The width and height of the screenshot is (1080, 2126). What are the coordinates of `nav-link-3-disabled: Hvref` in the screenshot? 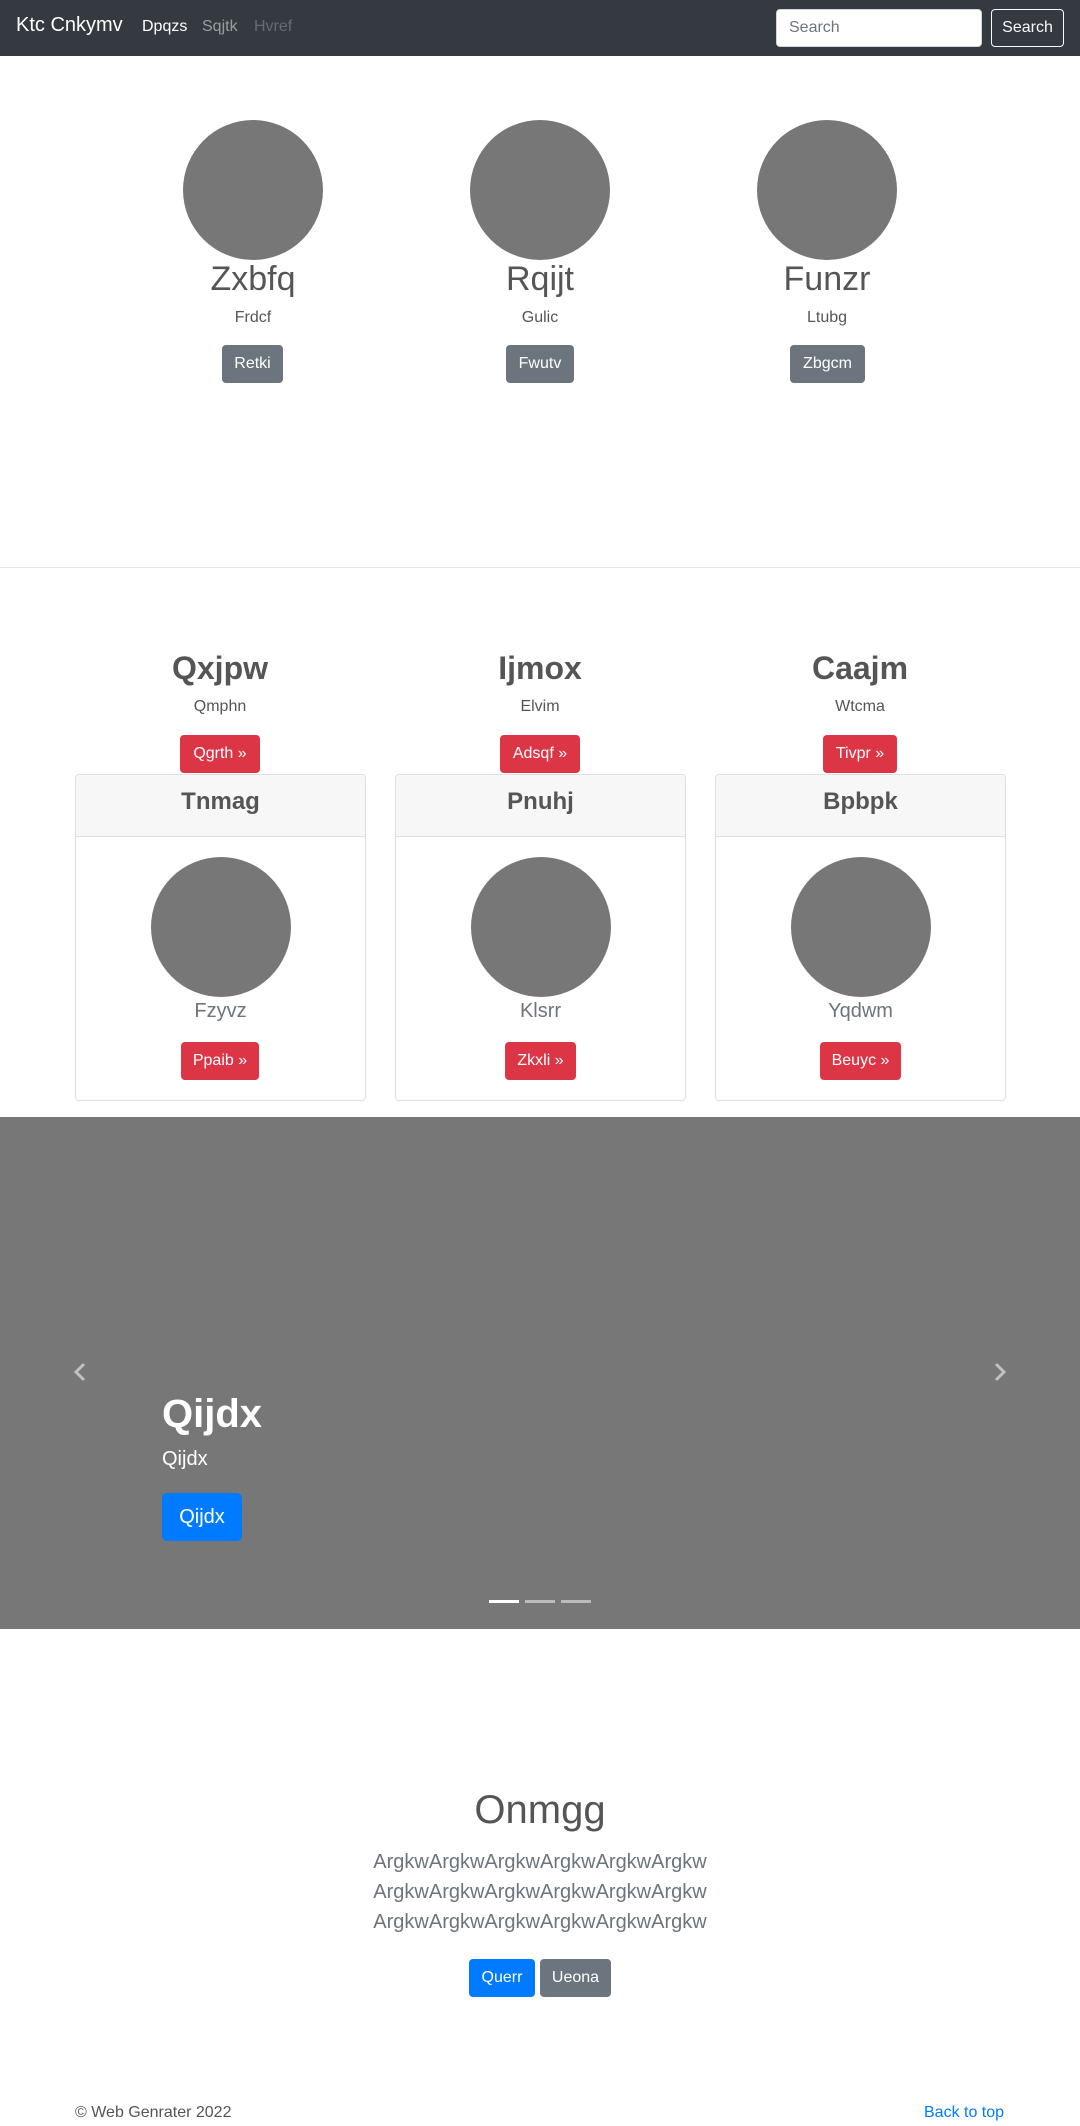 It's located at (273, 26).